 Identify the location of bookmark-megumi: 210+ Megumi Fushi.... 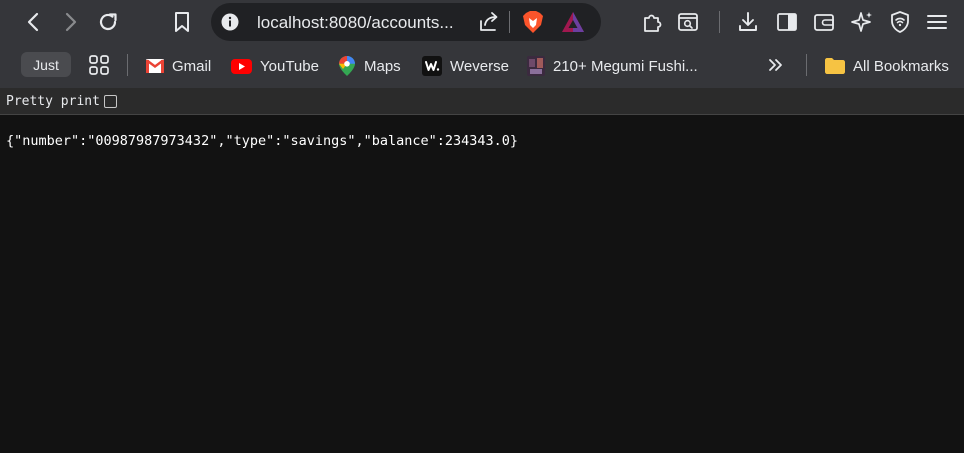
(612, 66).